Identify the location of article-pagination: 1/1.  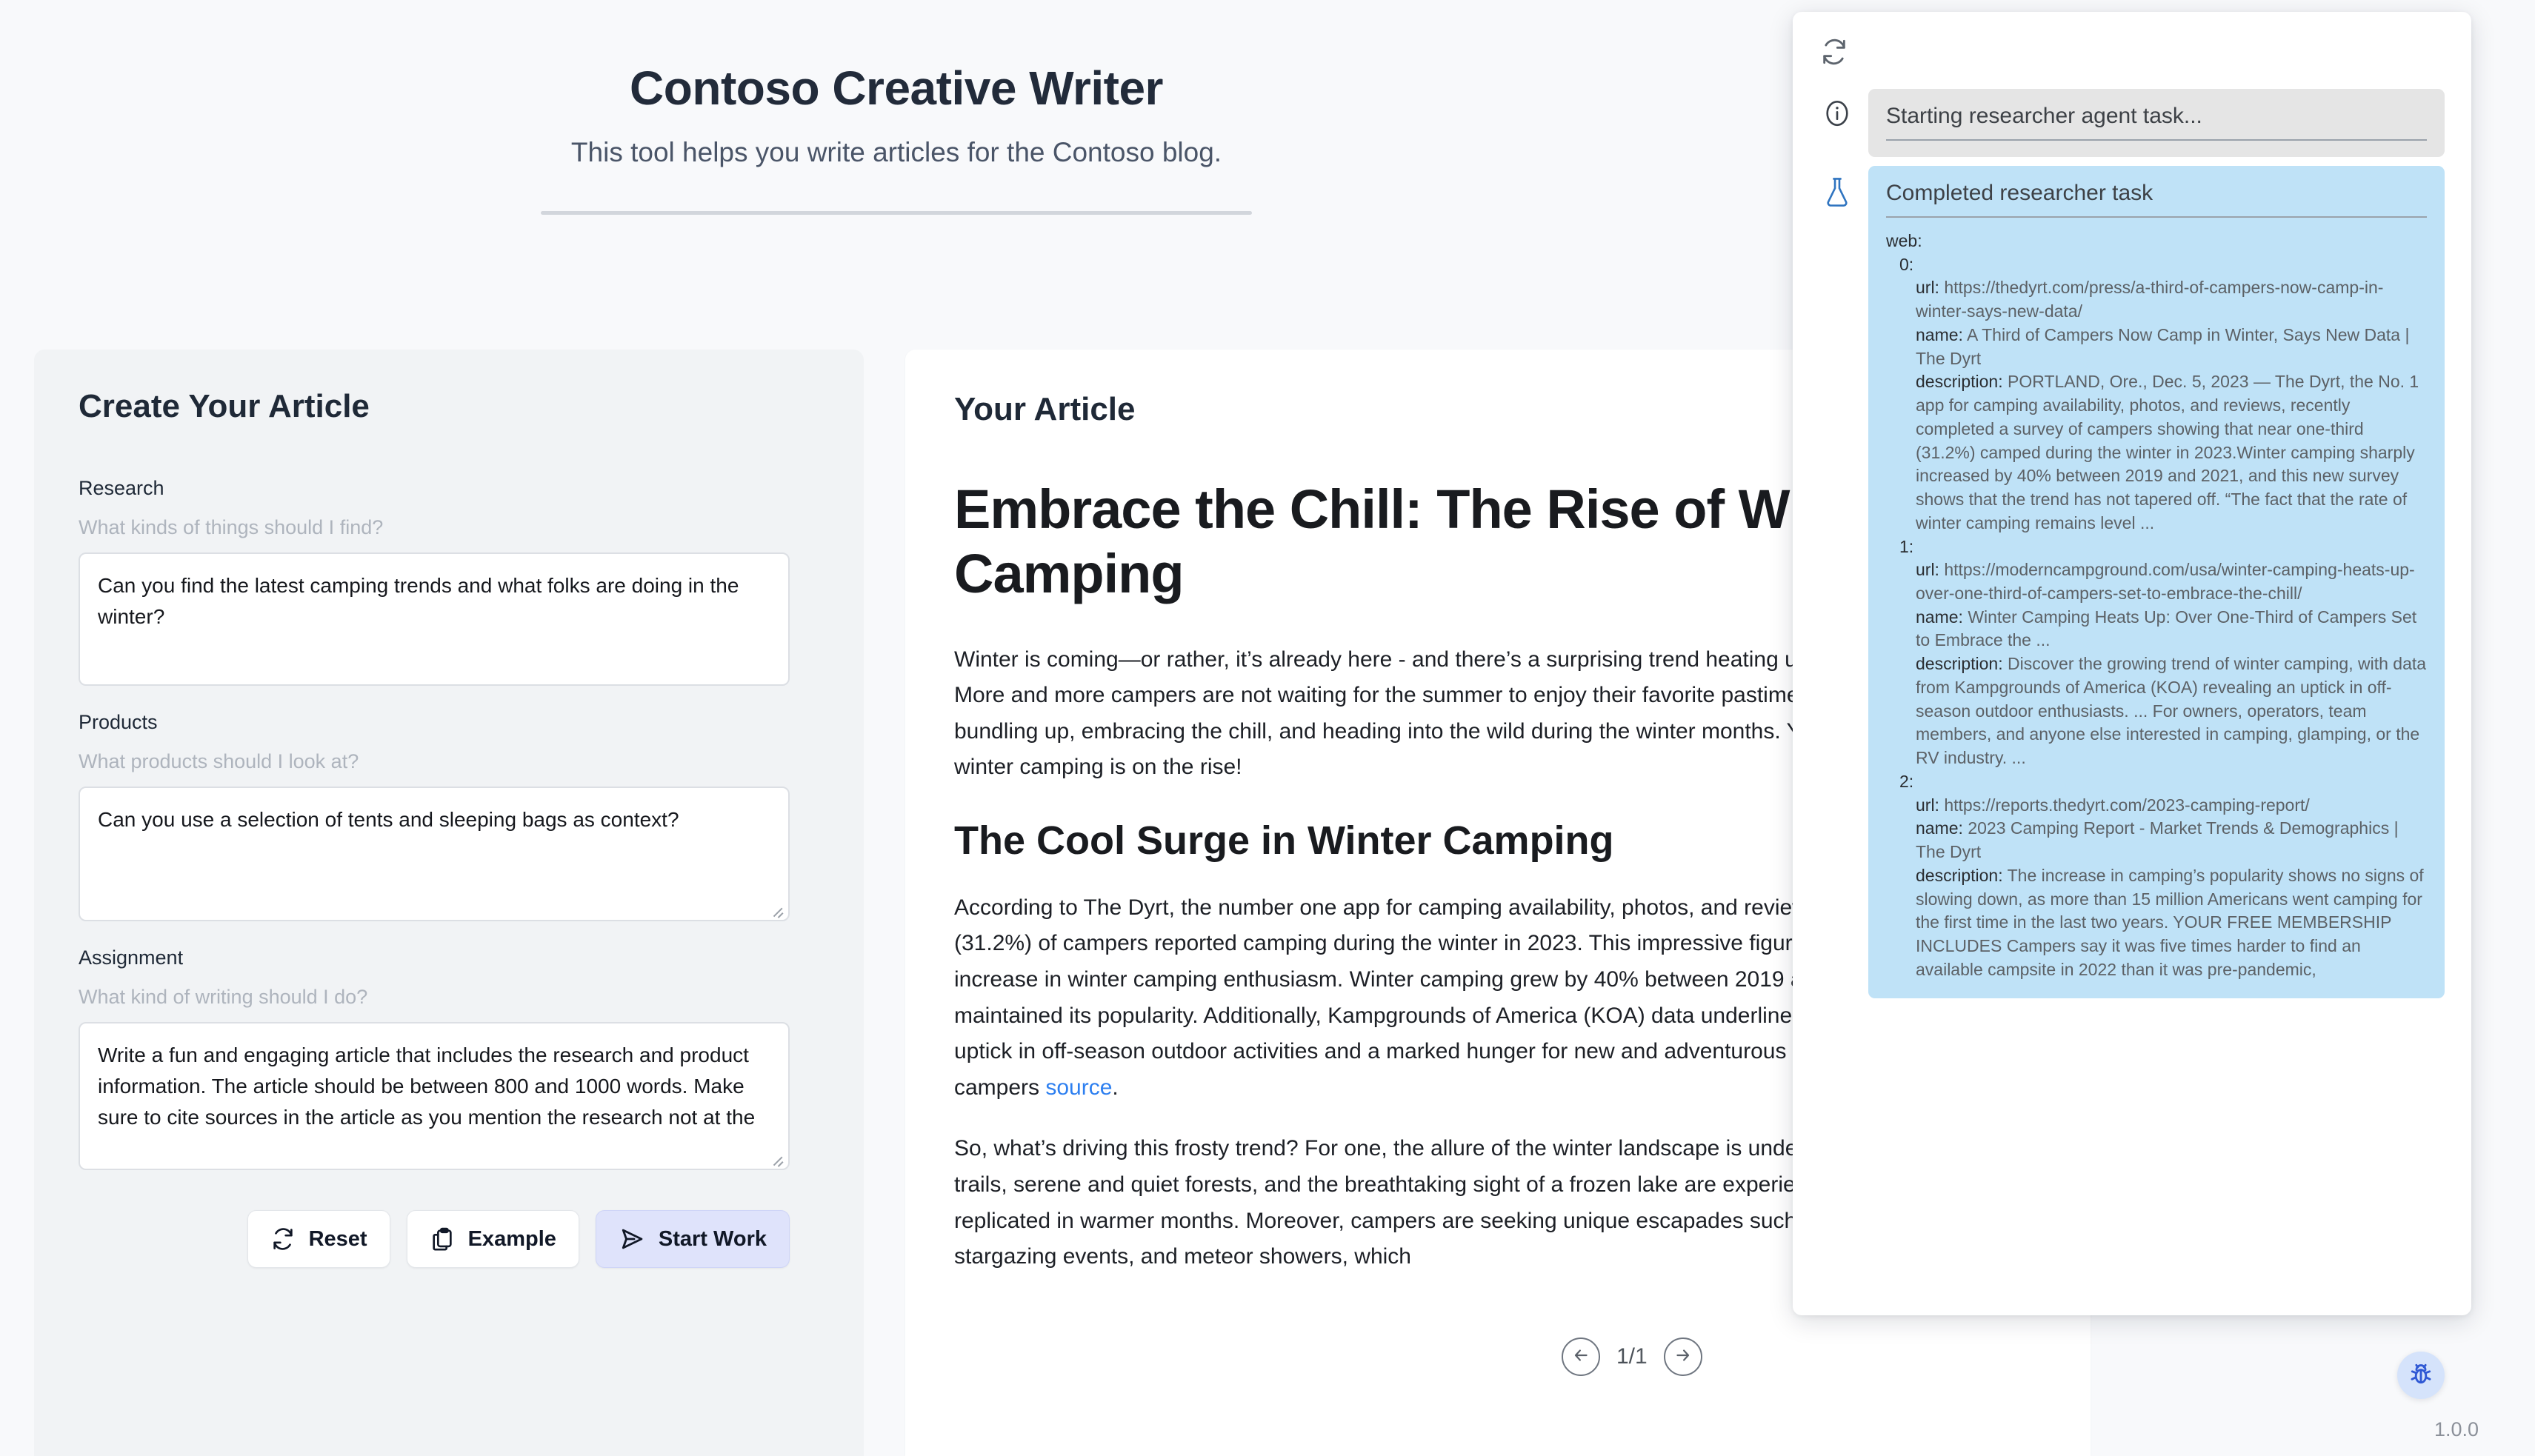
(1632, 1357).